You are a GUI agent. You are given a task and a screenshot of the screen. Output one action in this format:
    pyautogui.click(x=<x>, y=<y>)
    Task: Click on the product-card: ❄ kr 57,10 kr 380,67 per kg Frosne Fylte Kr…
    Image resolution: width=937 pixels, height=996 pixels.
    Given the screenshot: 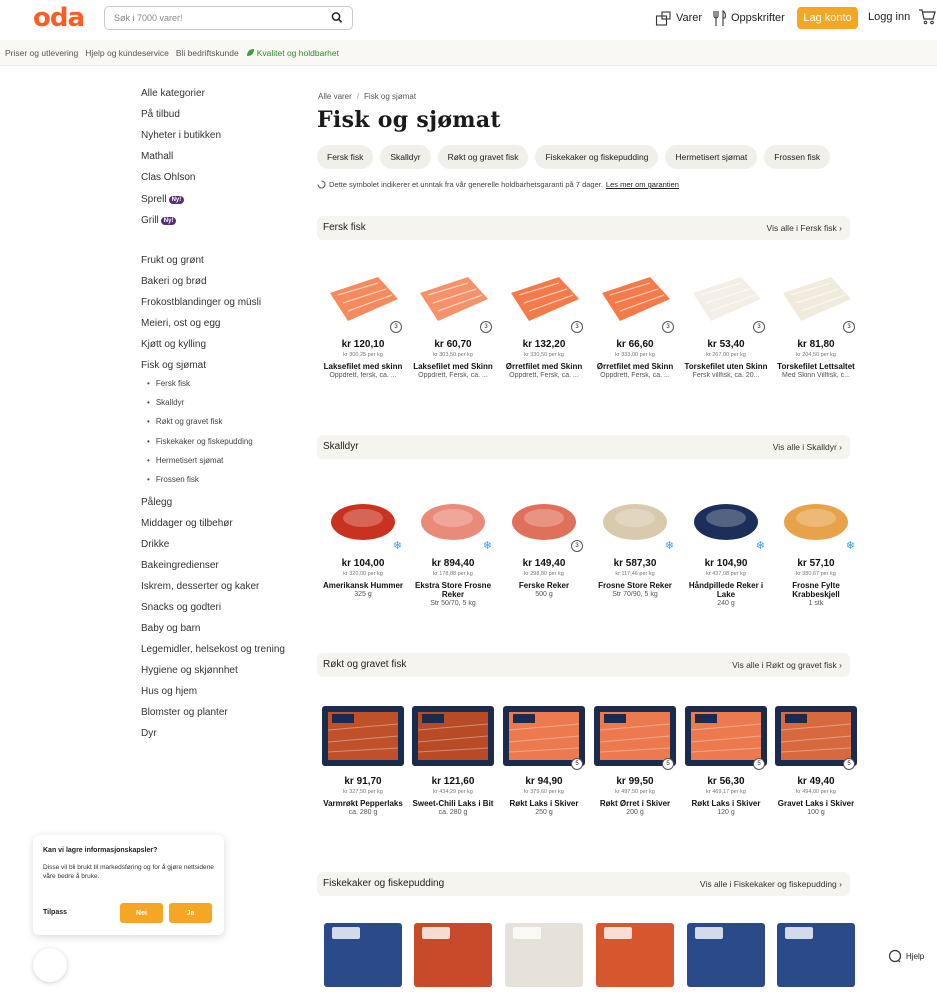 What is the action you would take?
    pyautogui.click(x=816, y=544)
    